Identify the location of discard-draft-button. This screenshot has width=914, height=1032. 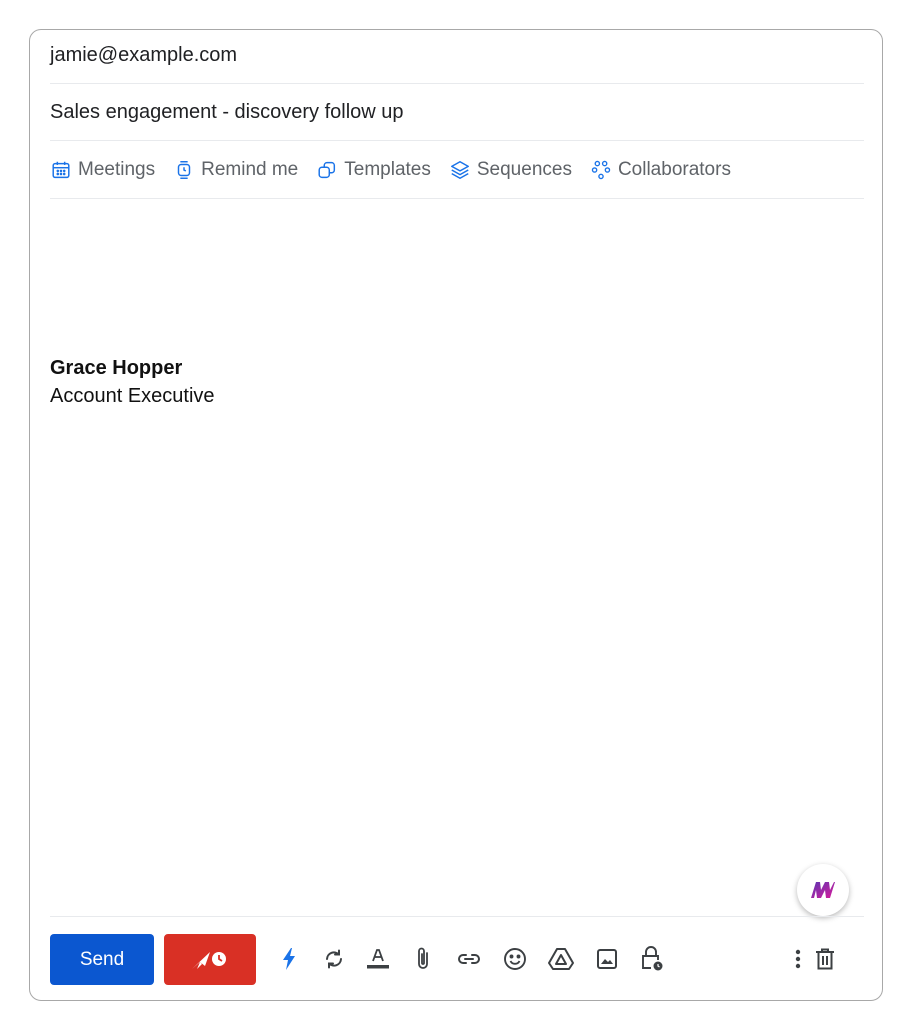
(825, 959).